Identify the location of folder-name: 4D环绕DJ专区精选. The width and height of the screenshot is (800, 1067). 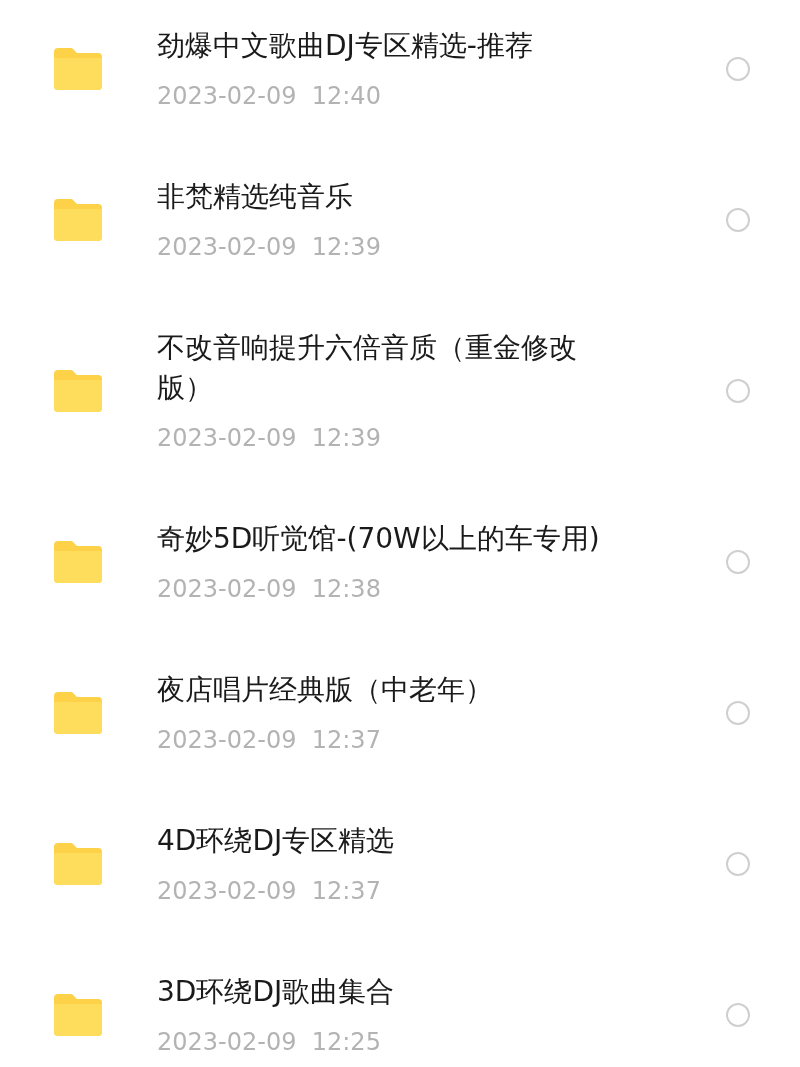
(276, 841).